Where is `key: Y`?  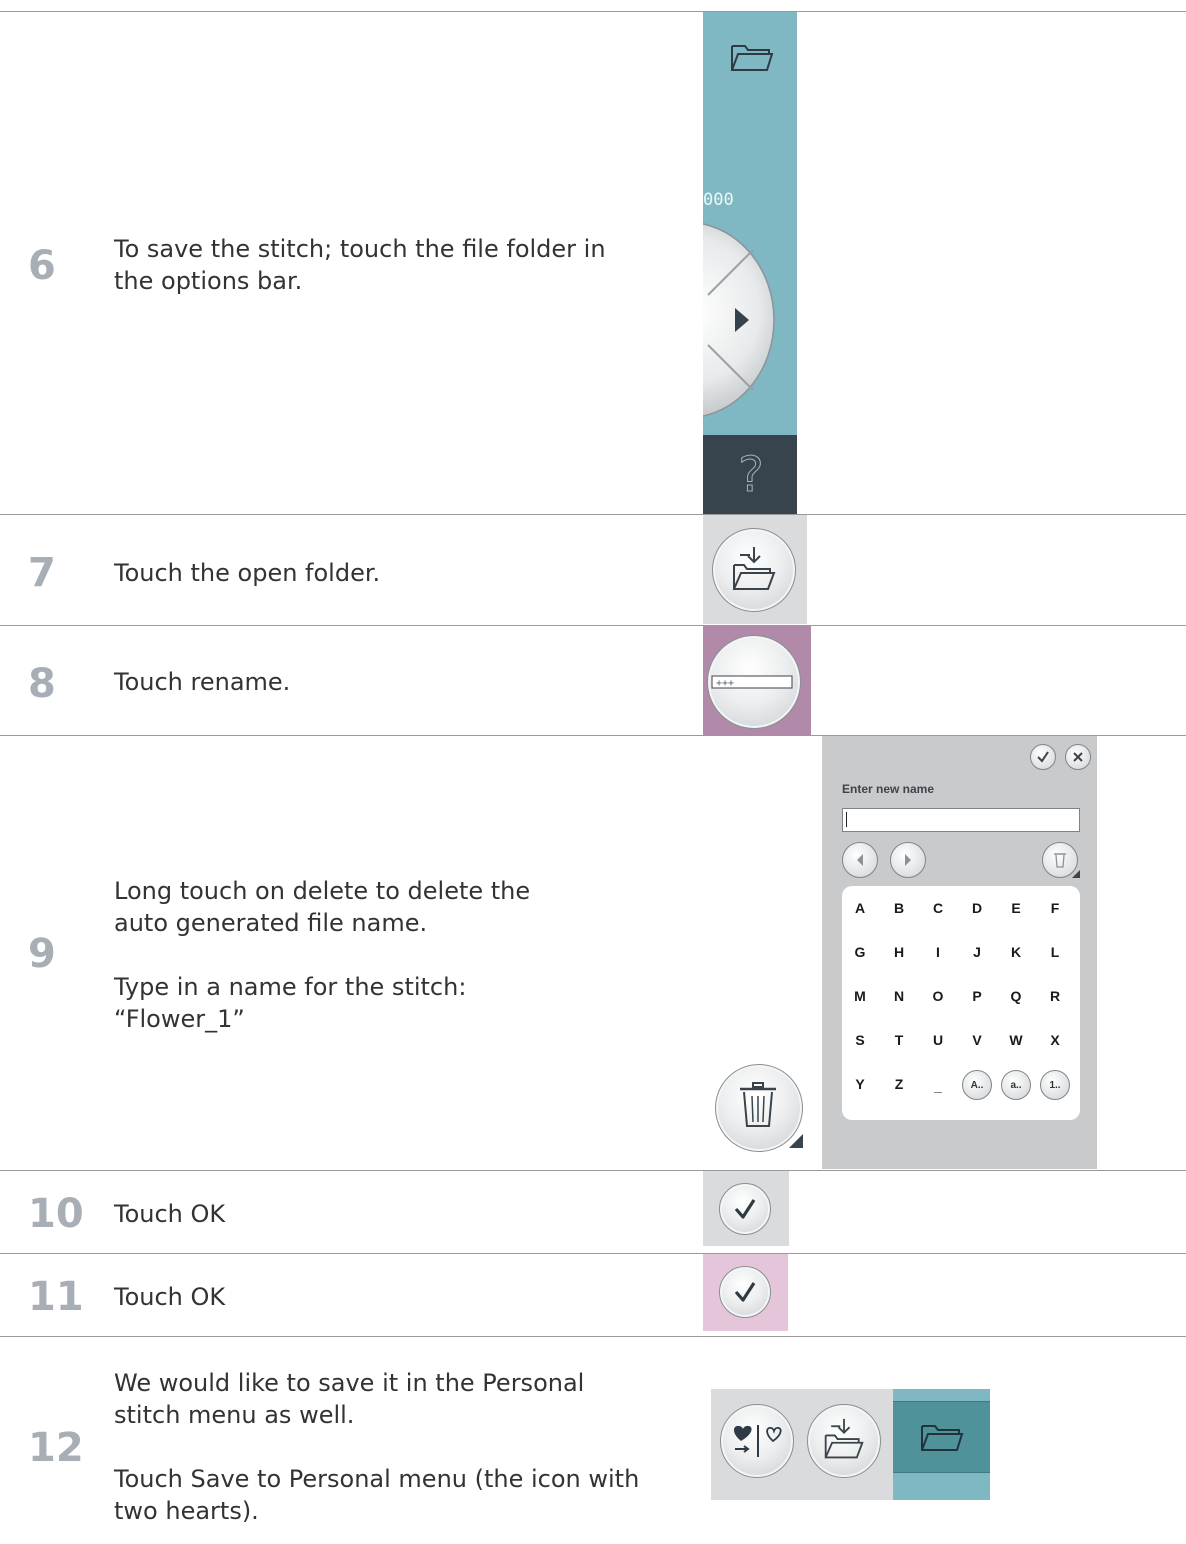
key: Y is located at coordinates (860, 1084).